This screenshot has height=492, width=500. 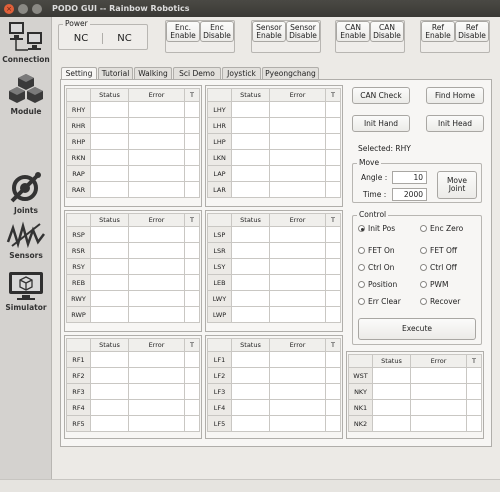 What do you see at coordinates (438, 267) in the screenshot?
I see `radio-ctrl-off: Ctrl Off` at bounding box center [438, 267].